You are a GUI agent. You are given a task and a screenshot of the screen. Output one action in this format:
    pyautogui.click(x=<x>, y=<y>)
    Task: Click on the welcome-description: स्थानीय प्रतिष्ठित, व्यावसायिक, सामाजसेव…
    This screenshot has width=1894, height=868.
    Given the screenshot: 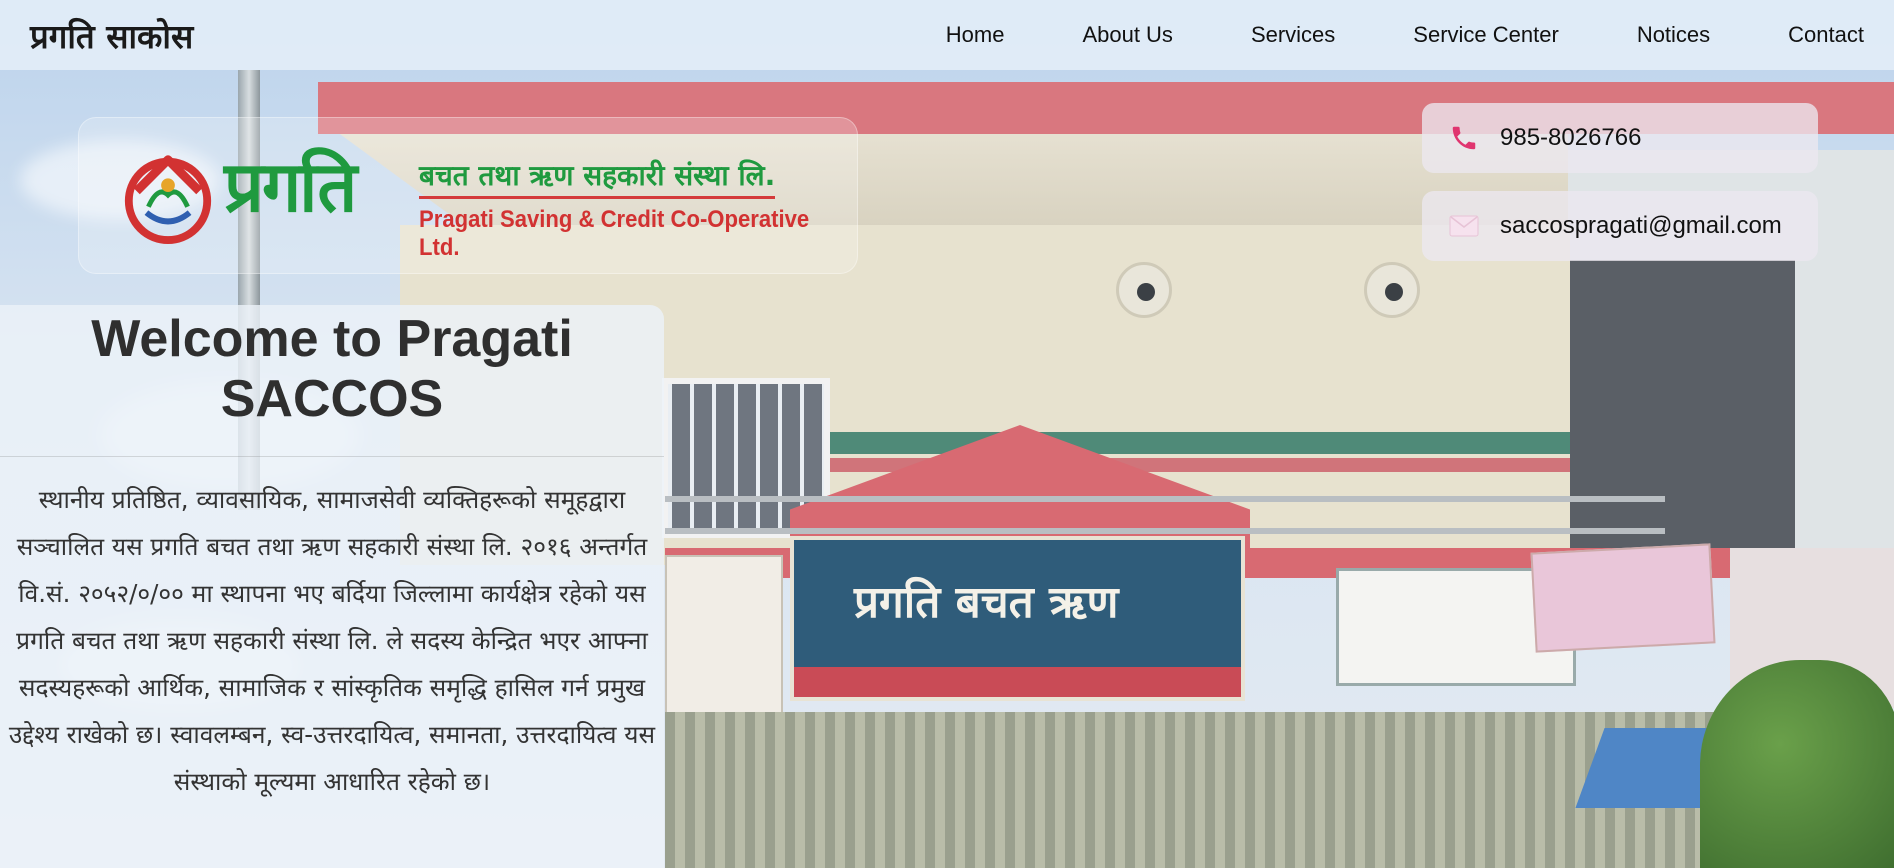 What is the action you would take?
    pyautogui.click(x=332, y=640)
    